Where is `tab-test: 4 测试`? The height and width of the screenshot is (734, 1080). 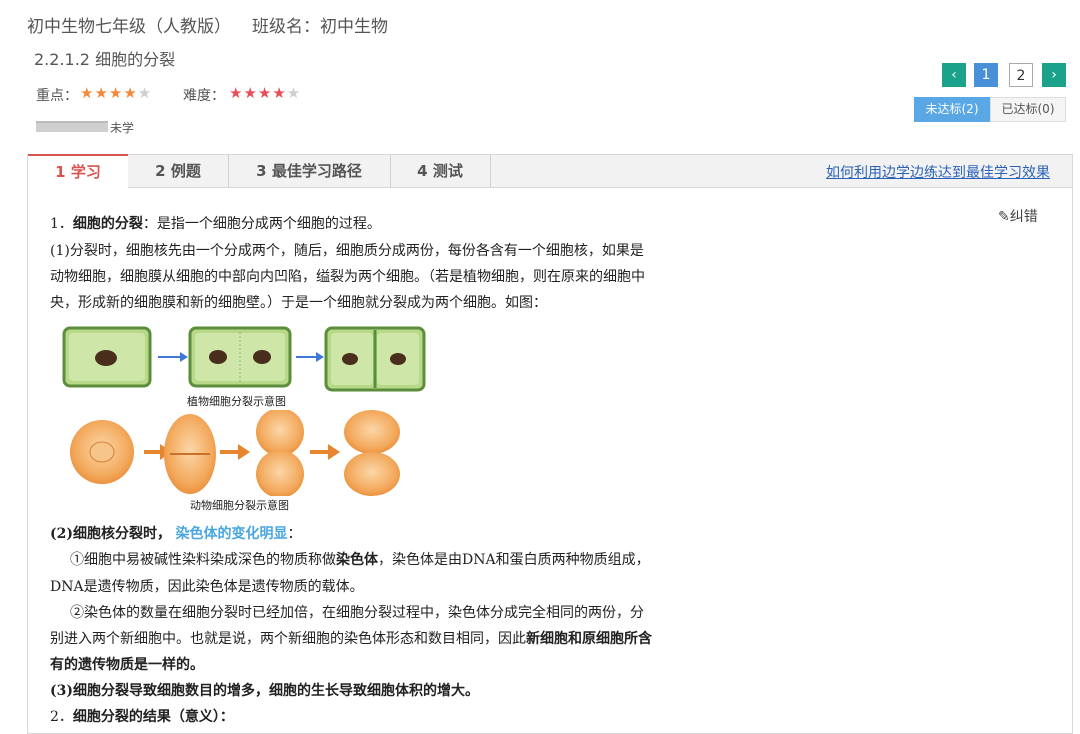 tab-test: 4 测试 is located at coordinates (440, 171).